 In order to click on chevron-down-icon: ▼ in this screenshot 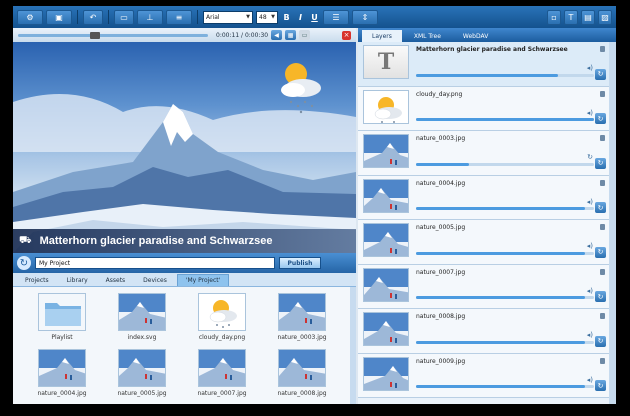, I will do `click(248, 17)`.